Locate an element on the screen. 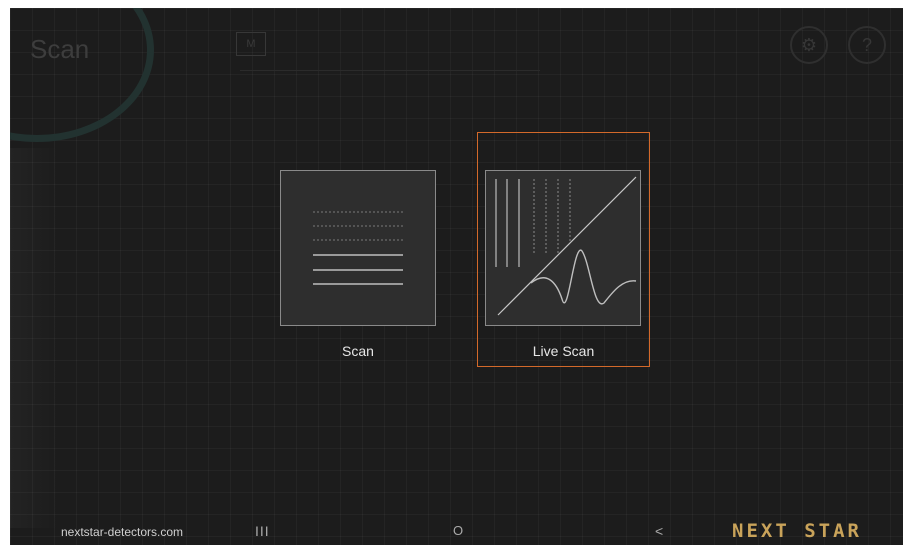 This screenshot has width=903, height=545. scan-lines-icon is located at coordinates (358, 248).